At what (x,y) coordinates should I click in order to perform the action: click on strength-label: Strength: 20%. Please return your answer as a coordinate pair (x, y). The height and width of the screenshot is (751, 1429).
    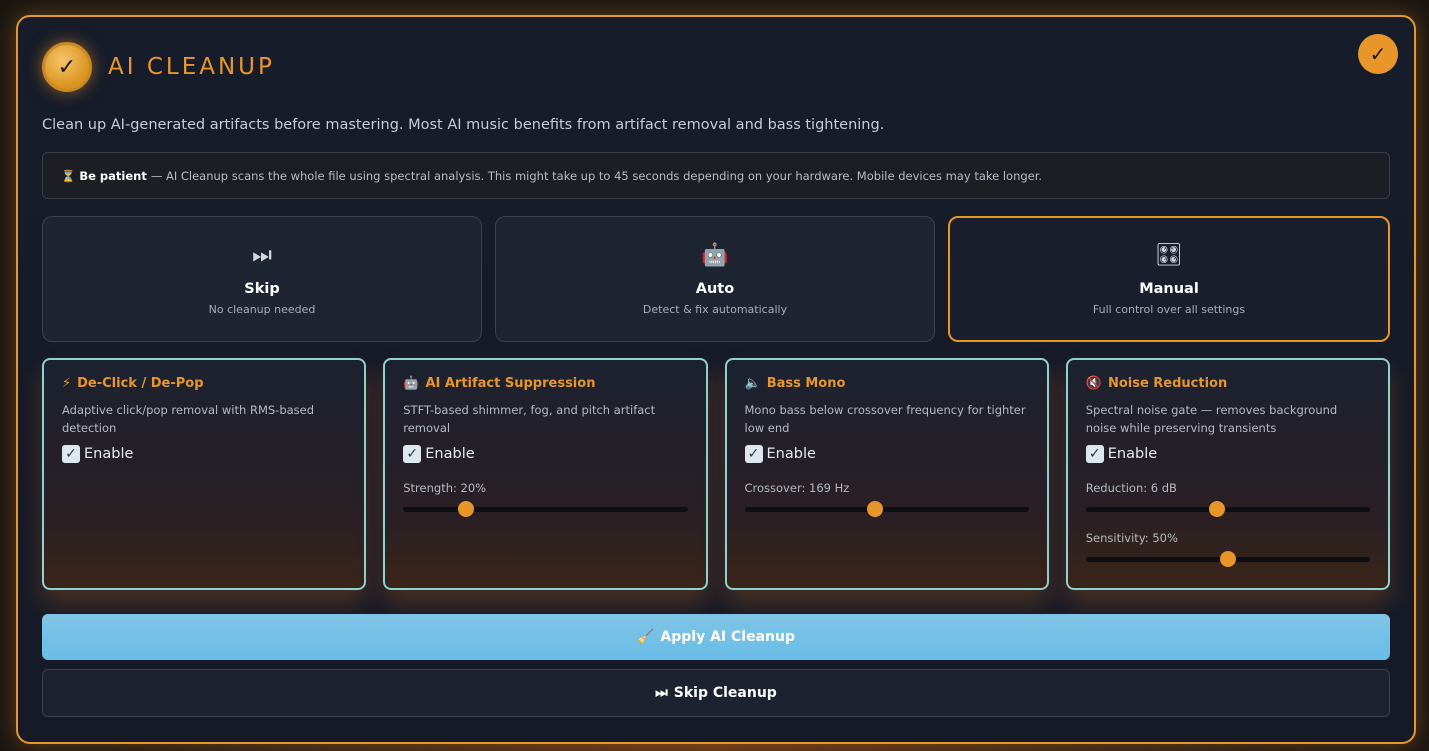
    Looking at the image, I should click on (445, 488).